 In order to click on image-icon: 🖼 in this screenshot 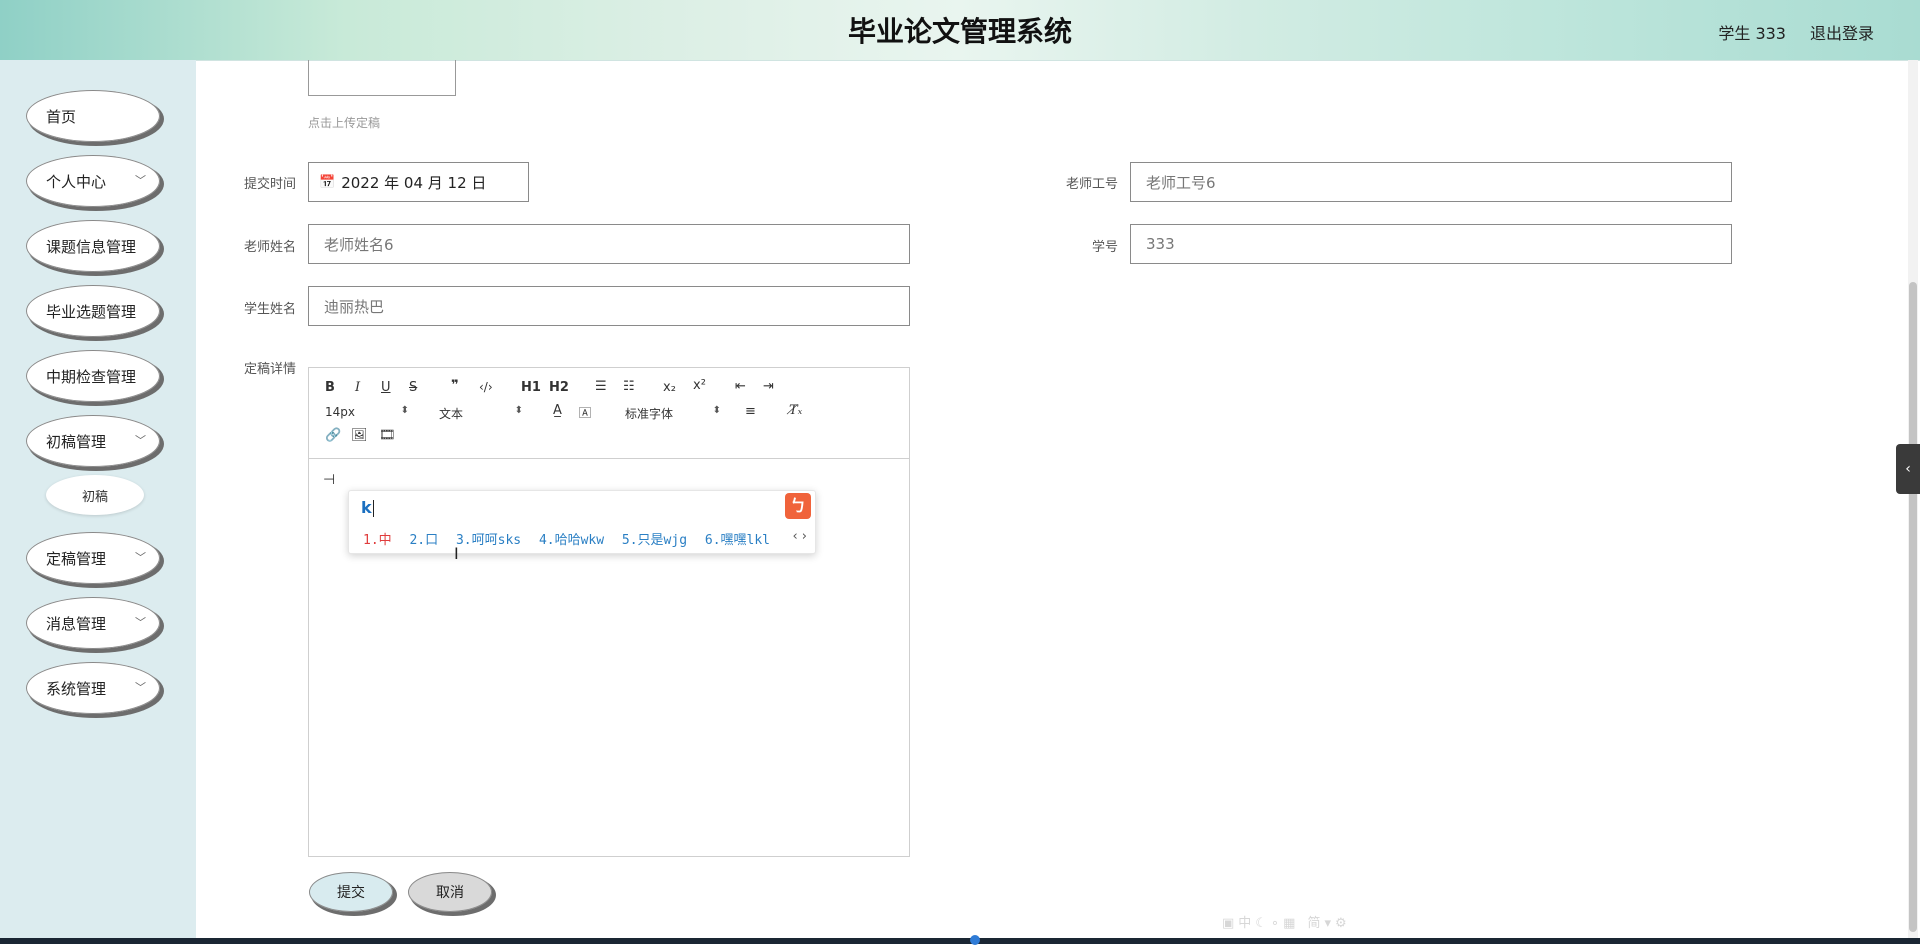, I will do `click(359, 435)`.